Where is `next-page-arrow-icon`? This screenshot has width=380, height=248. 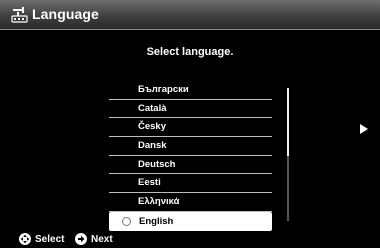
next-page-arrow-icon is located at coordinates (364, 129).